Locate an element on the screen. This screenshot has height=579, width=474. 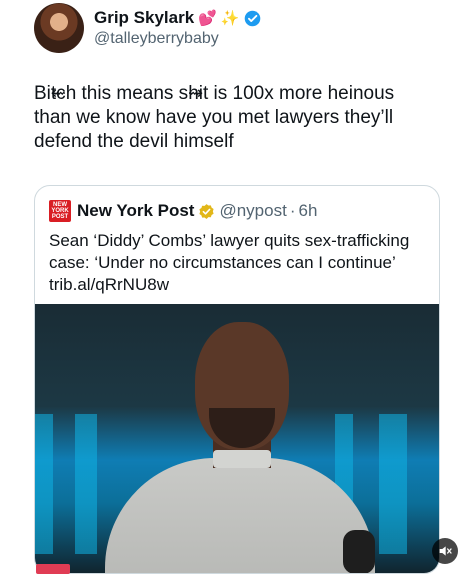
heart-emoji: 💕 is located at coordinates (207, 18).